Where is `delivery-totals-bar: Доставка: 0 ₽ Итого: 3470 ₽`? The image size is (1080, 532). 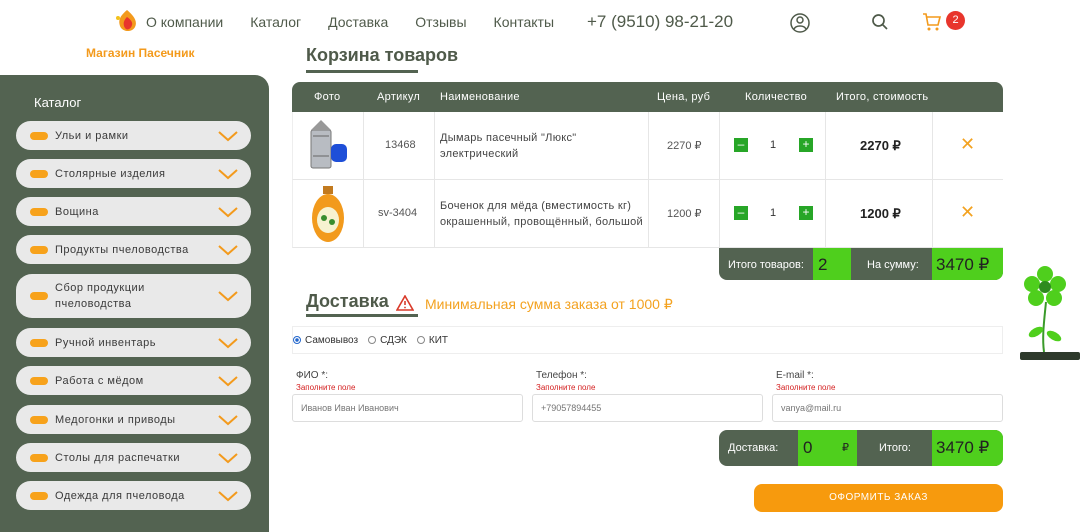 delivery-totals-bar: Доставка: 0 ₽ Итого: 3470 ₽ is located at coordinates (861, 448).